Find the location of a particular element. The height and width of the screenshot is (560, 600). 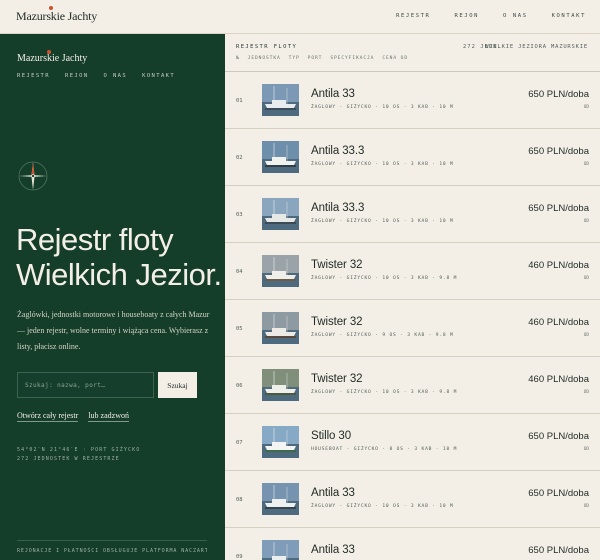

topnav-item-rejestr: REJESTR is located at coordinates (413, 16).